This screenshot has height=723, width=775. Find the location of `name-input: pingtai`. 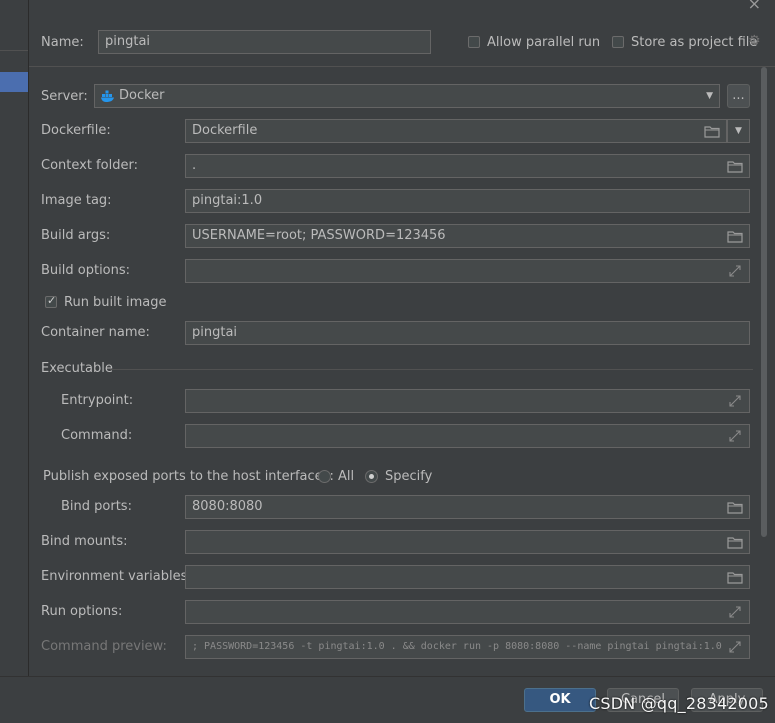

name-input: pingtai is located at coordinates (264, 42).